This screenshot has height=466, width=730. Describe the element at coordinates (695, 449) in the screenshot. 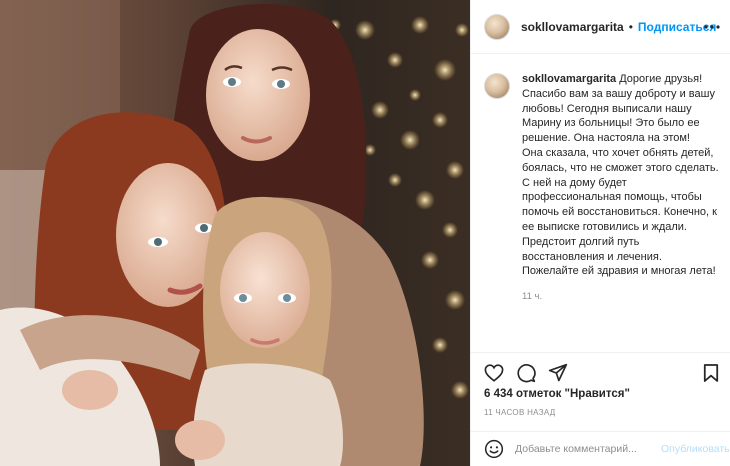

I see `publish-button: Опубликовать` at that location.